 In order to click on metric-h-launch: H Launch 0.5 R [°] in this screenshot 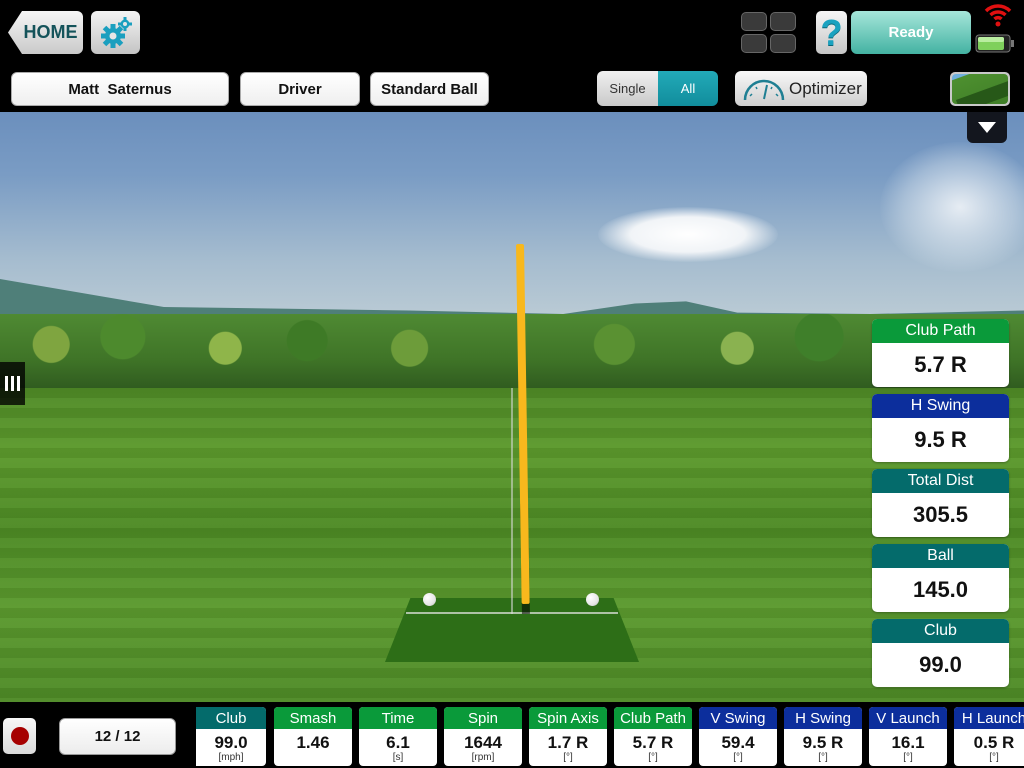, I will do `click(989, 736)`.